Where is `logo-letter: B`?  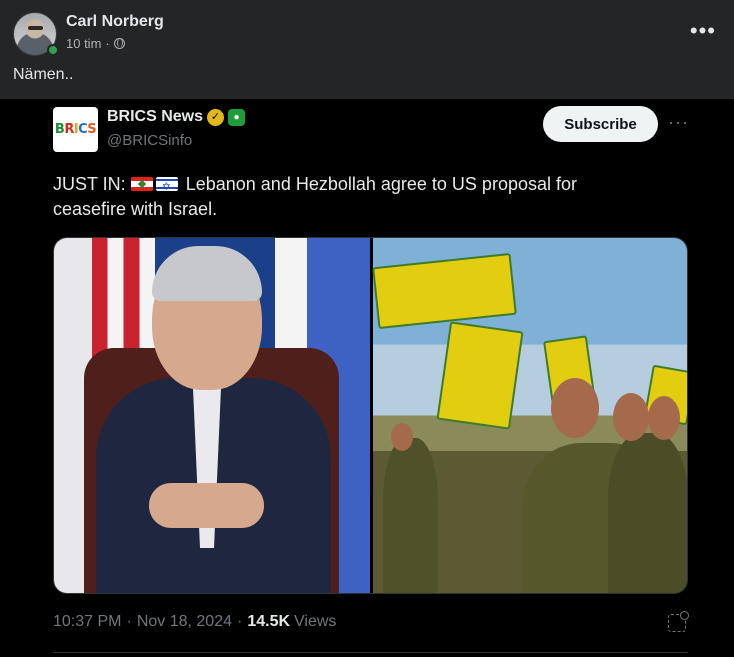
logo-letter: B is located at coordinates (59, 129).